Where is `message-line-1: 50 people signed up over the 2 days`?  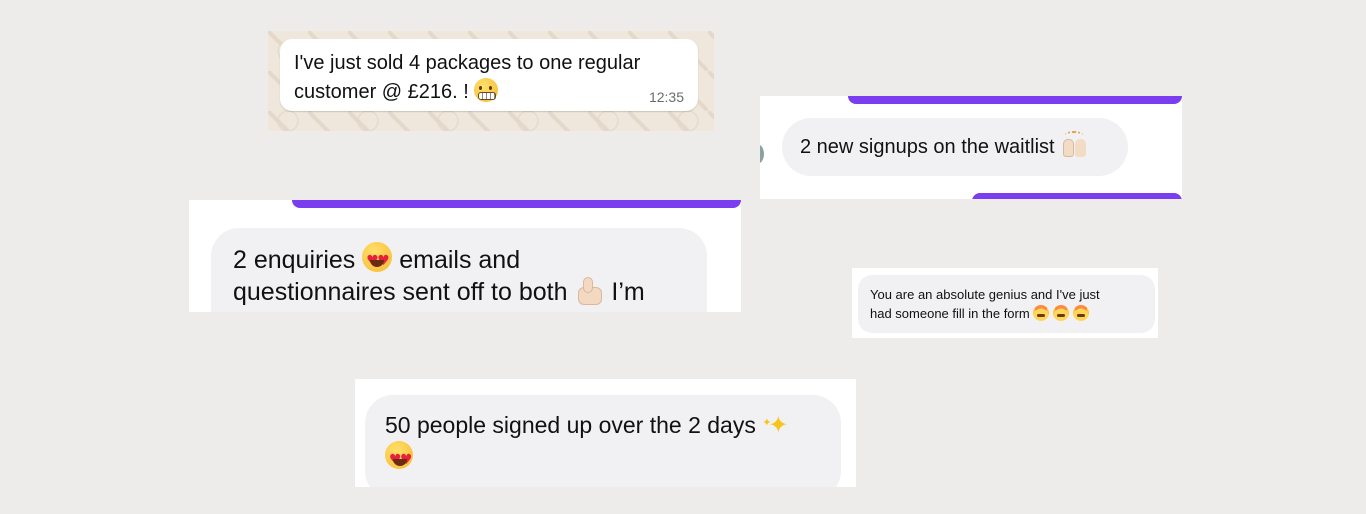
message-line-1: 50 people signed up over the 2 days is located at coordinates (603, 424).